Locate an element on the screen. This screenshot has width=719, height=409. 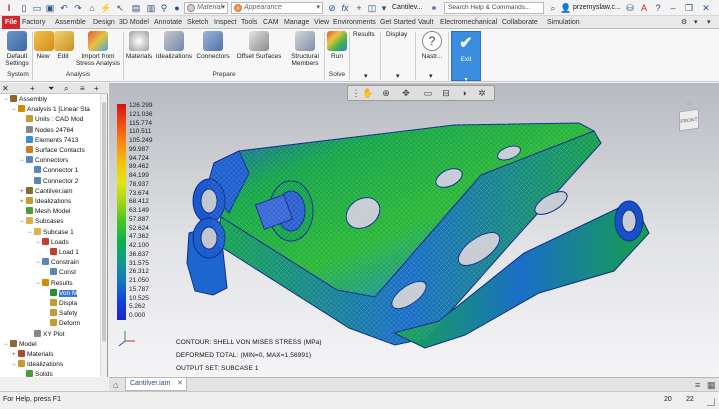
browser-add-icon: + is located at coordinates (32, 88).